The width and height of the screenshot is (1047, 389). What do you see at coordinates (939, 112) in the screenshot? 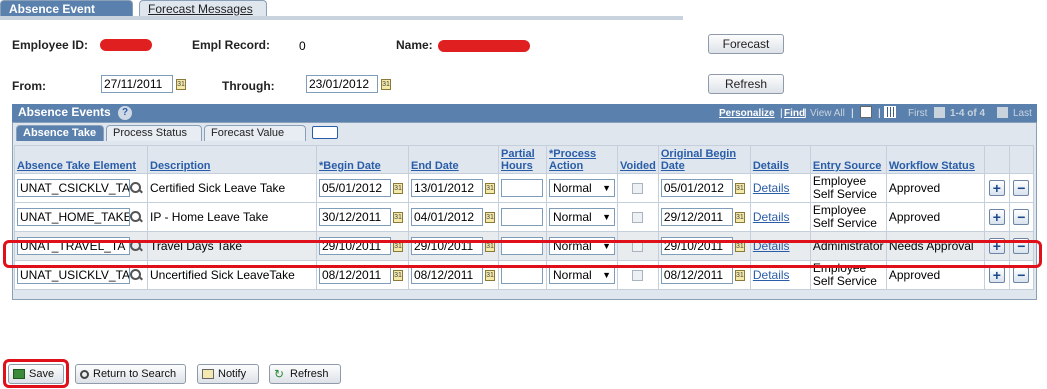
I see `prev-arrow-icon` at bounding box center [939, 112].